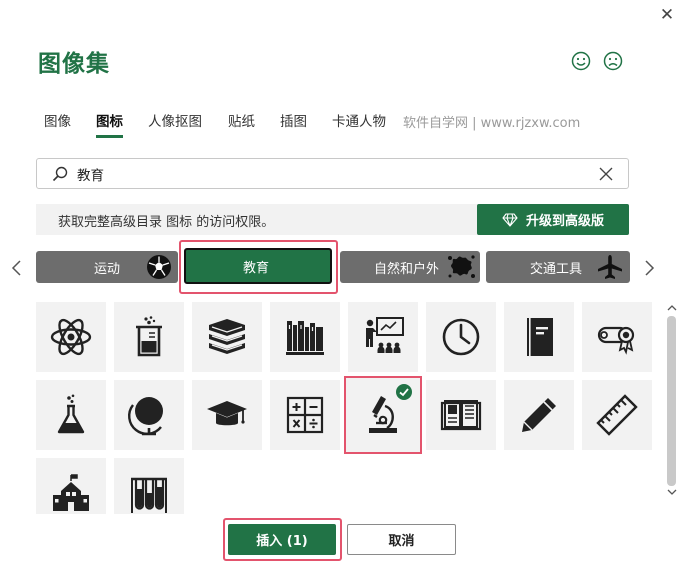 The image size is (683, 569). I want to click on icon-tile-notebook, so click(539, 337).